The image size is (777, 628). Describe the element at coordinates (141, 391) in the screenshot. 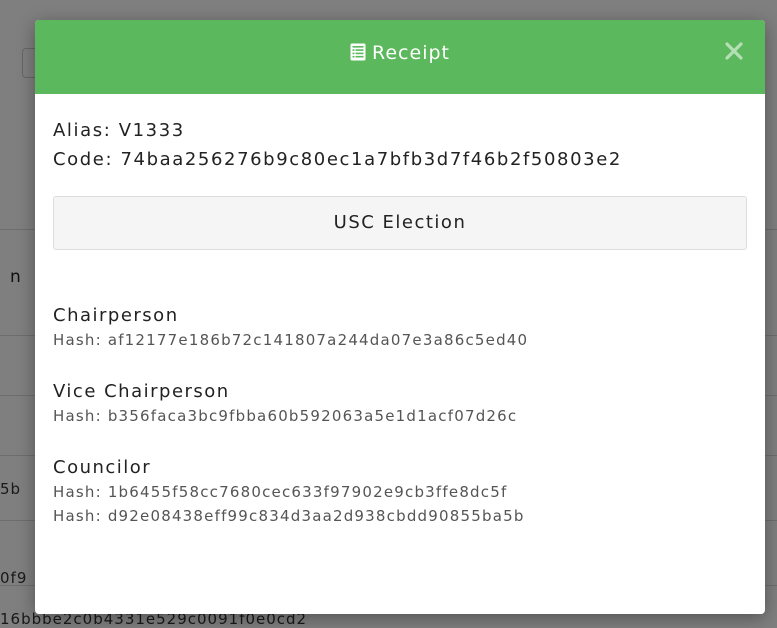

I see `position-title: Vice Chairperson` at that location.